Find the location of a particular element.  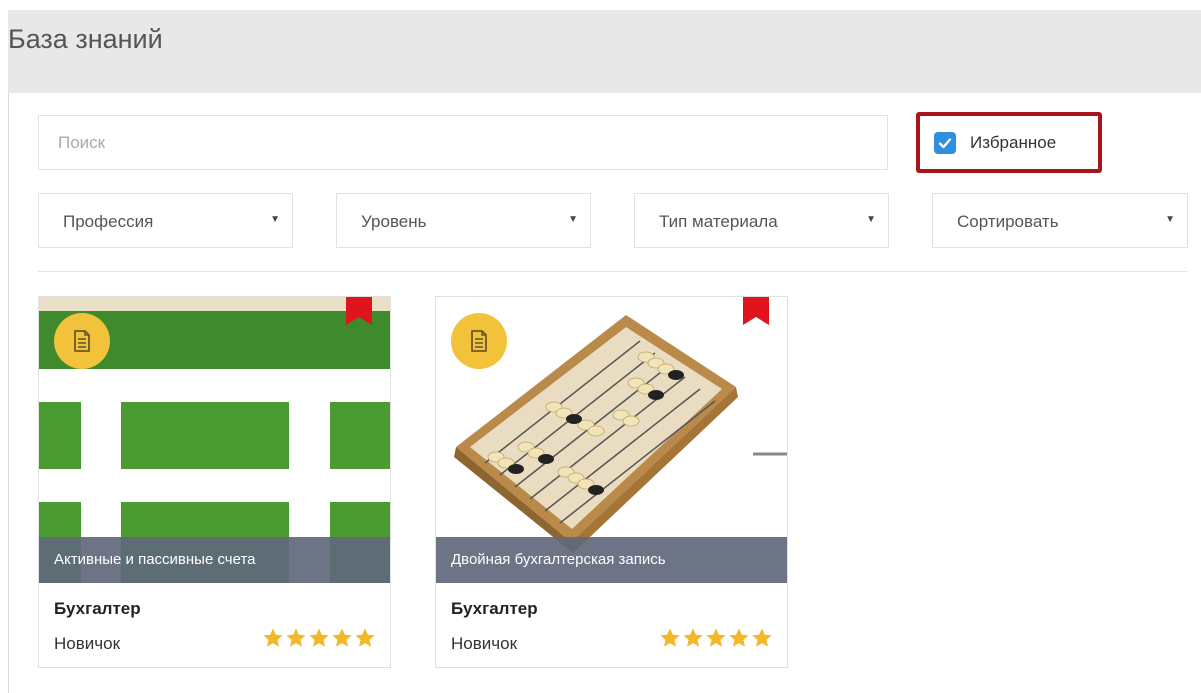

favorites-filter: Избранное is located at coordinates (1009, 142).